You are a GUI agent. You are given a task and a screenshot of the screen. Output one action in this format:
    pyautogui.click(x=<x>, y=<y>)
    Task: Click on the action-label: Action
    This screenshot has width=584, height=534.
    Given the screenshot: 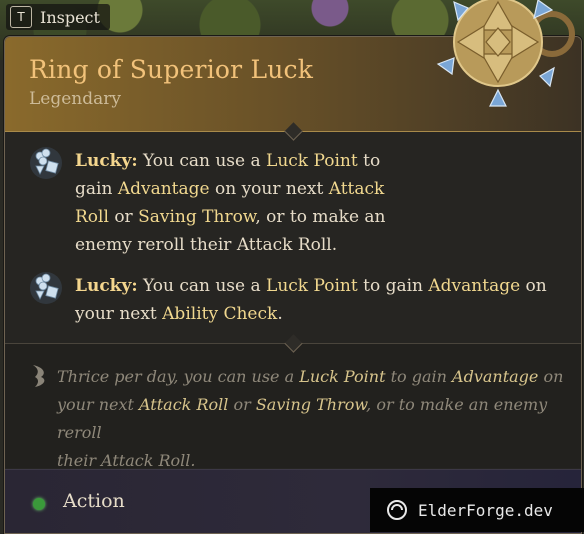 What is the action you would take?
    pyautogui.click(x=94, y=501)
    